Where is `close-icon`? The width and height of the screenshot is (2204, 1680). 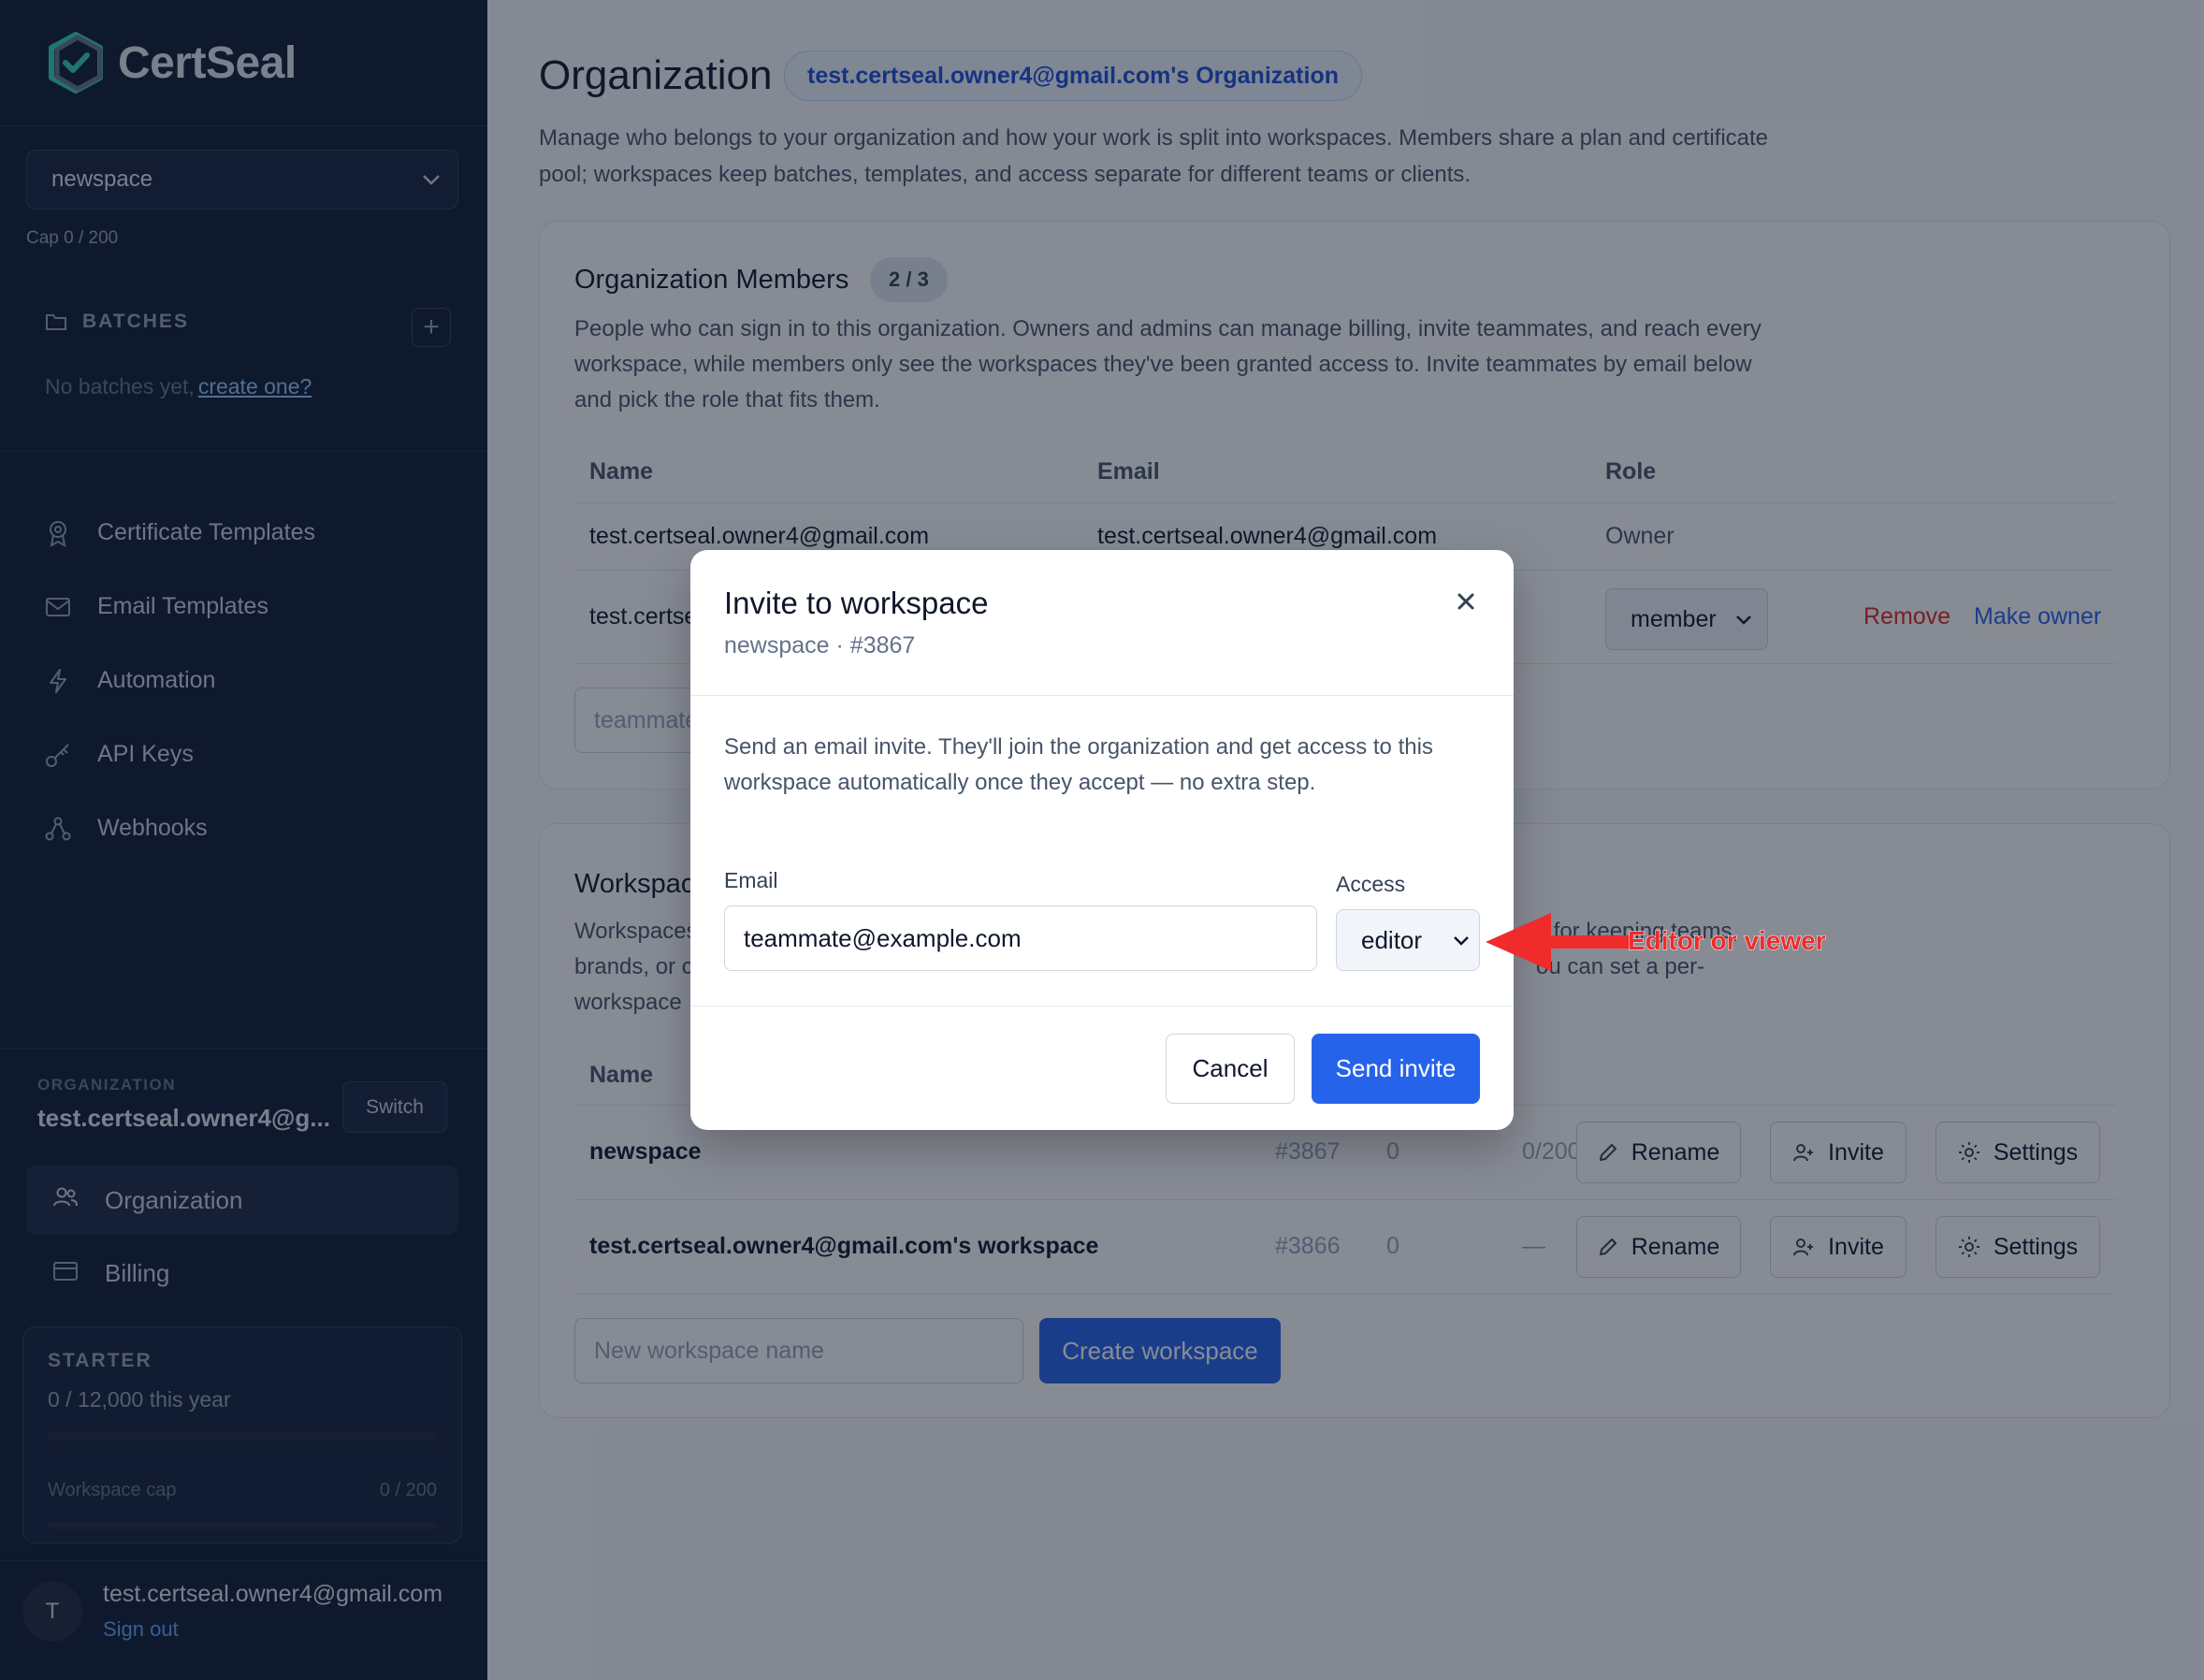 close-icon is located at coordinates (1465, 601).